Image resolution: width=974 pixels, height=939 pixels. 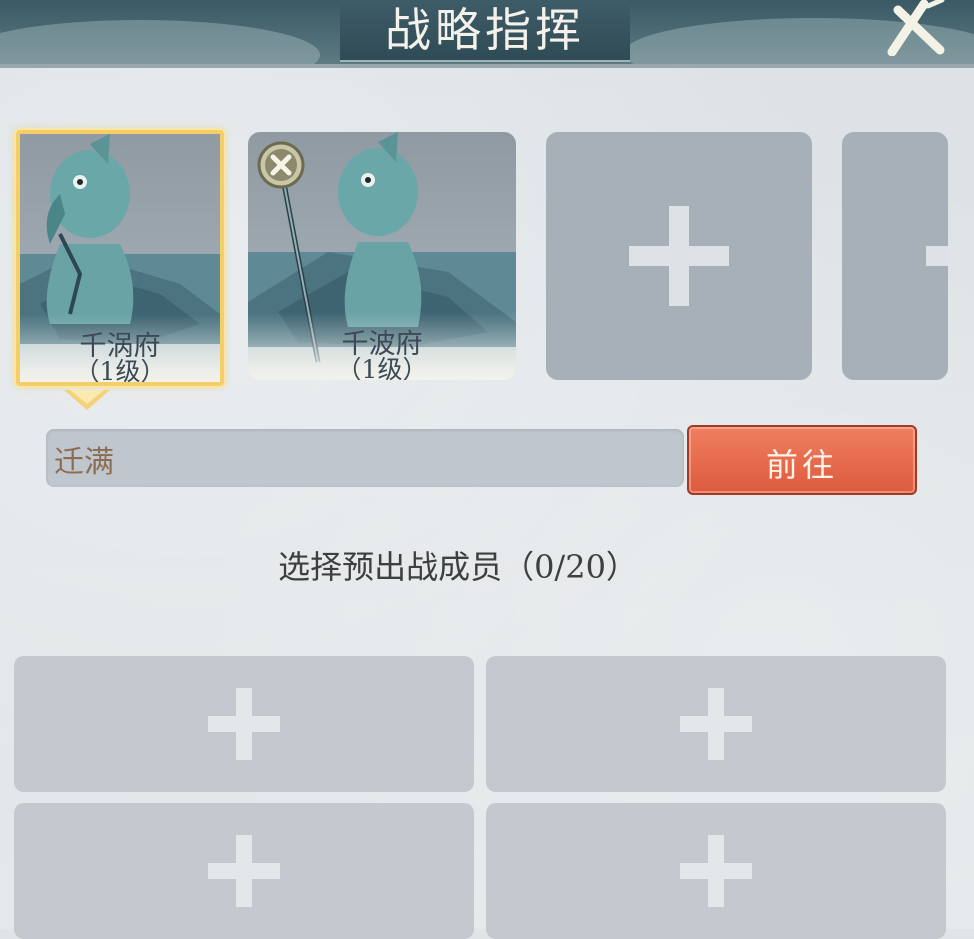 What do you see at coordinates (160, 42) in the screenshot?
I see `header-cloud-decoration` at bounding box center [160, 42].